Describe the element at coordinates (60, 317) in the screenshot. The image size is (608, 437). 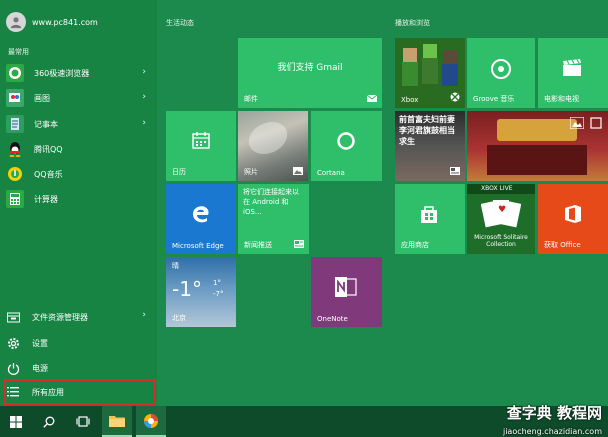
I see `file-explorer-label: 文件资源管理器` at that location.